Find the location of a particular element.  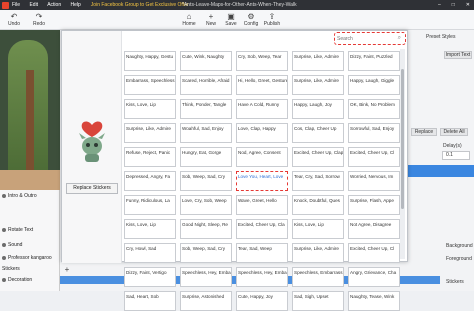

sticker-cell: Excited, Cheer Up, Cla is located at coordinates (262, 229).